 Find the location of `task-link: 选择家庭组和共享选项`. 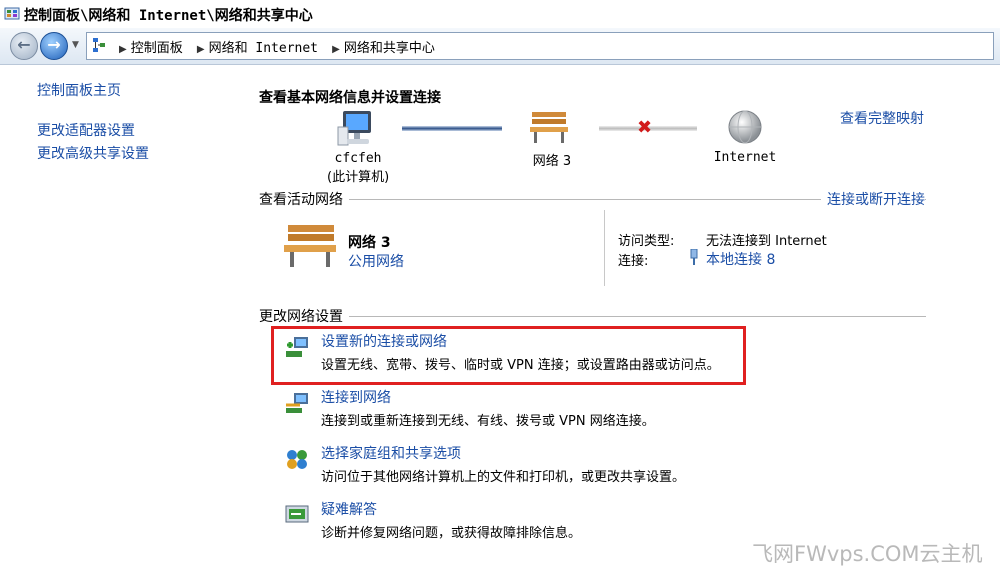

task-link: 选择家庭组和共享选项 is located at coordinates (642, 453).